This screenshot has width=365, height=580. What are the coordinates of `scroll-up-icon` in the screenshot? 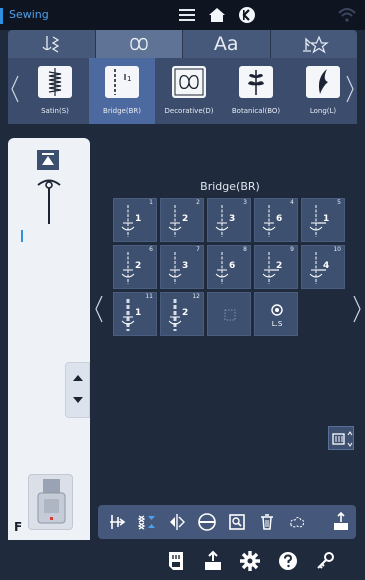 It's located at (78, 378).